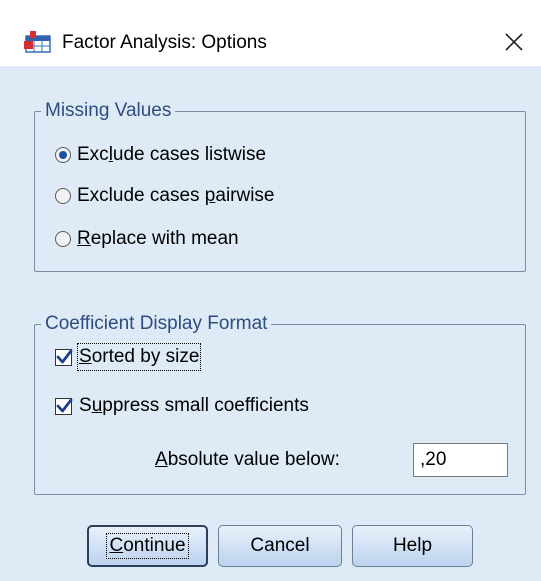 Image resolution: width=541 pixels, height=581 pixels. Describe the element at coordinates (158, 238) in the screenshot. I see `radio-replace-with-mean-label: Replace with mean` at that location.